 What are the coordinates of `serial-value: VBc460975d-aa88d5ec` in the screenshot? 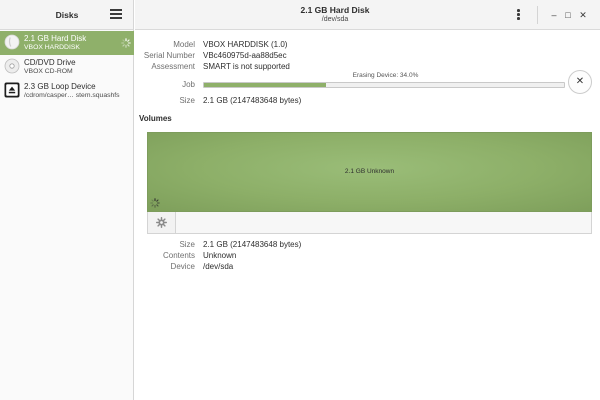 It's located at (245, 55).